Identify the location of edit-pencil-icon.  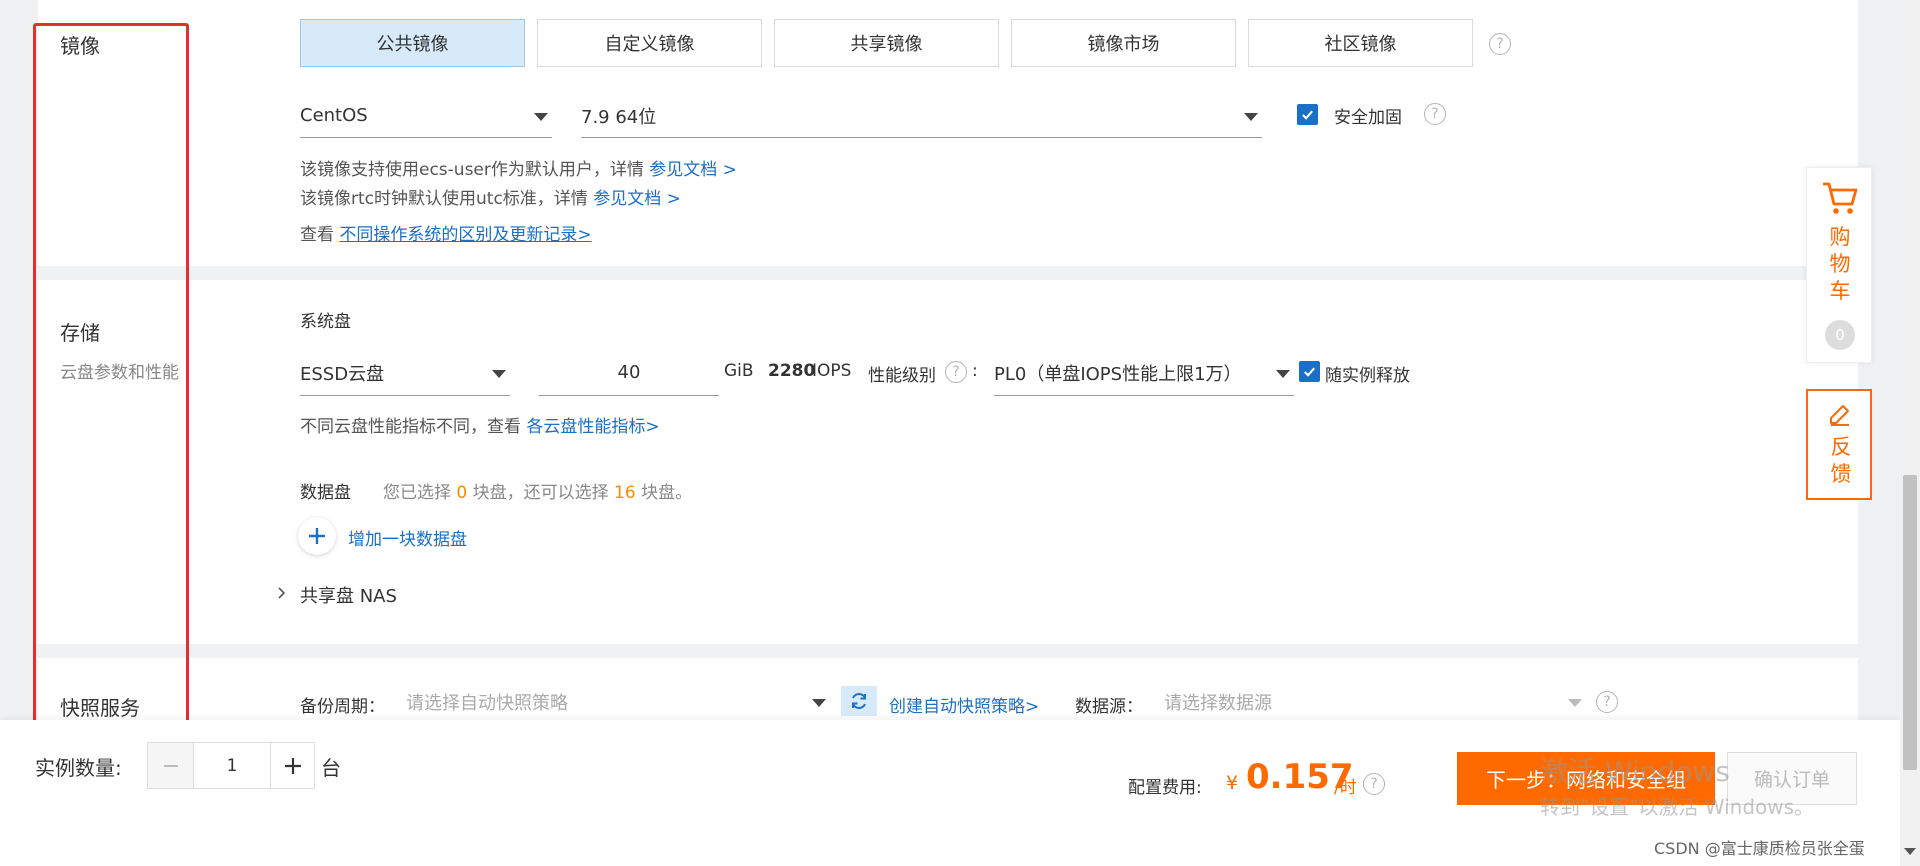
(1839, 415).